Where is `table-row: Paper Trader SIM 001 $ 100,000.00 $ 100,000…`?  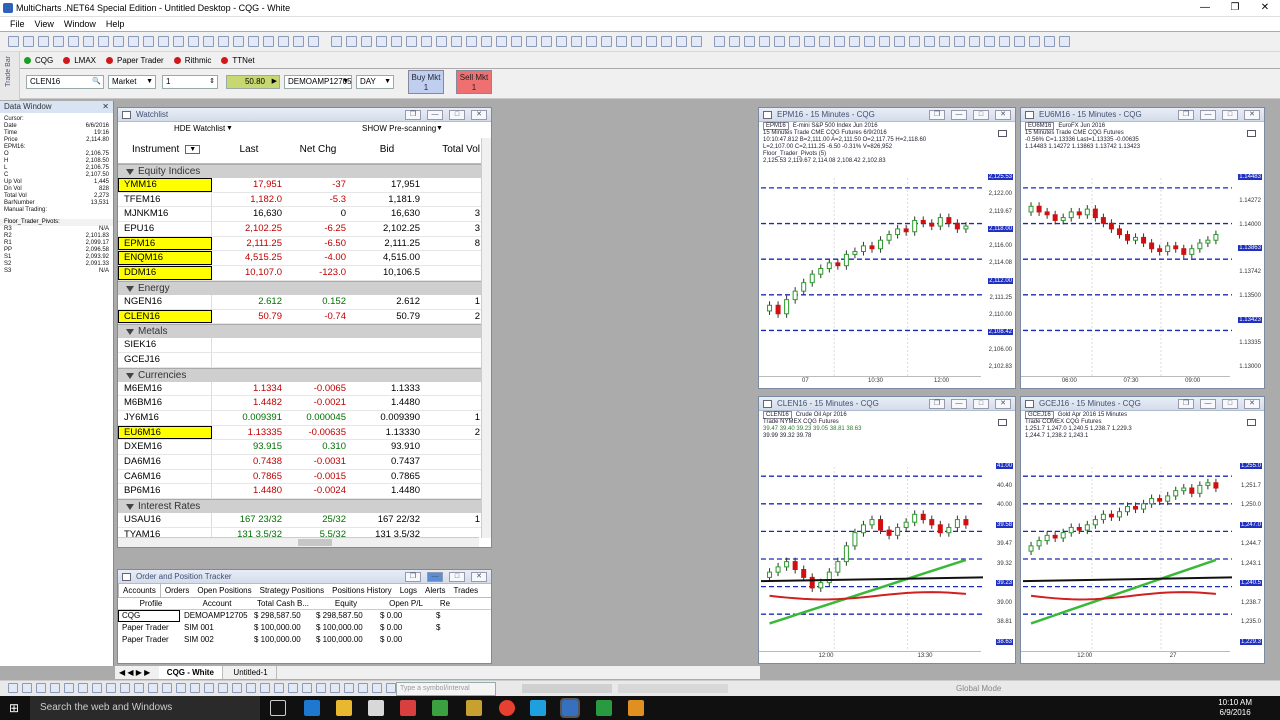
table-row: Paper Trader SIM 001 $ 100,000.00 $ 100,000… is located at coordinates (304, 628).